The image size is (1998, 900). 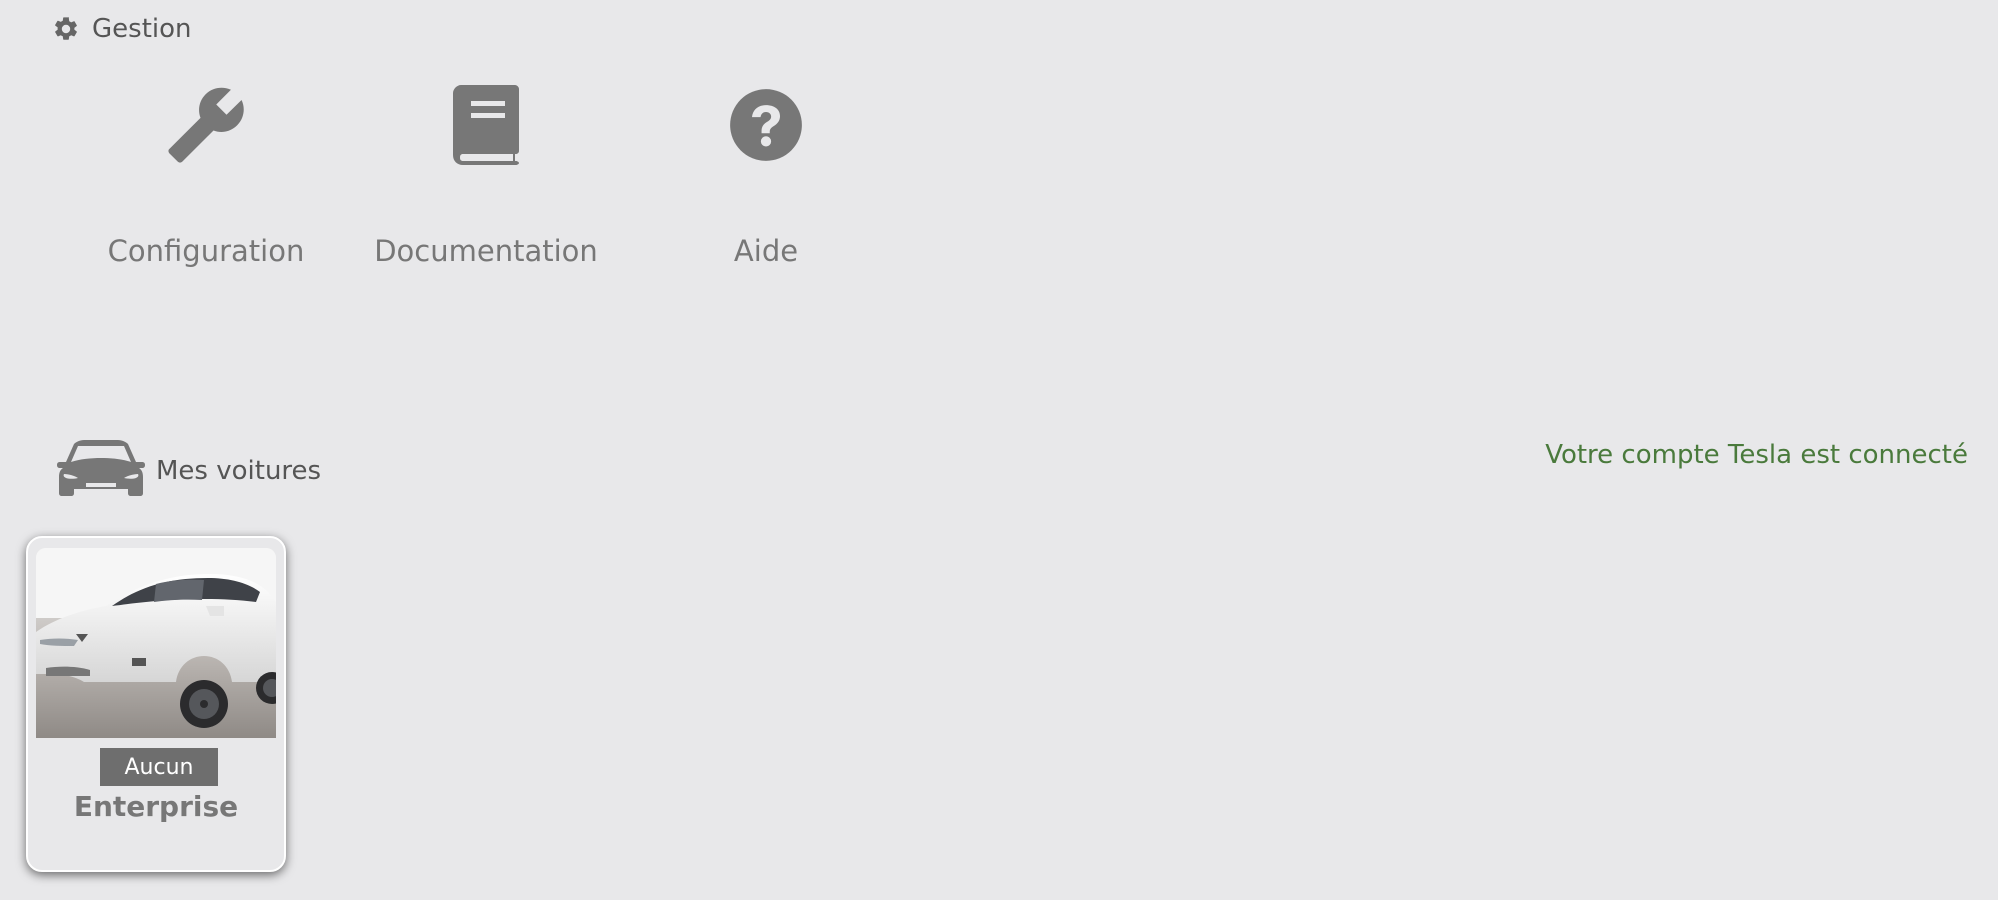 I want to click on documentation-tile: Documentation, so click(x=486, y=176).